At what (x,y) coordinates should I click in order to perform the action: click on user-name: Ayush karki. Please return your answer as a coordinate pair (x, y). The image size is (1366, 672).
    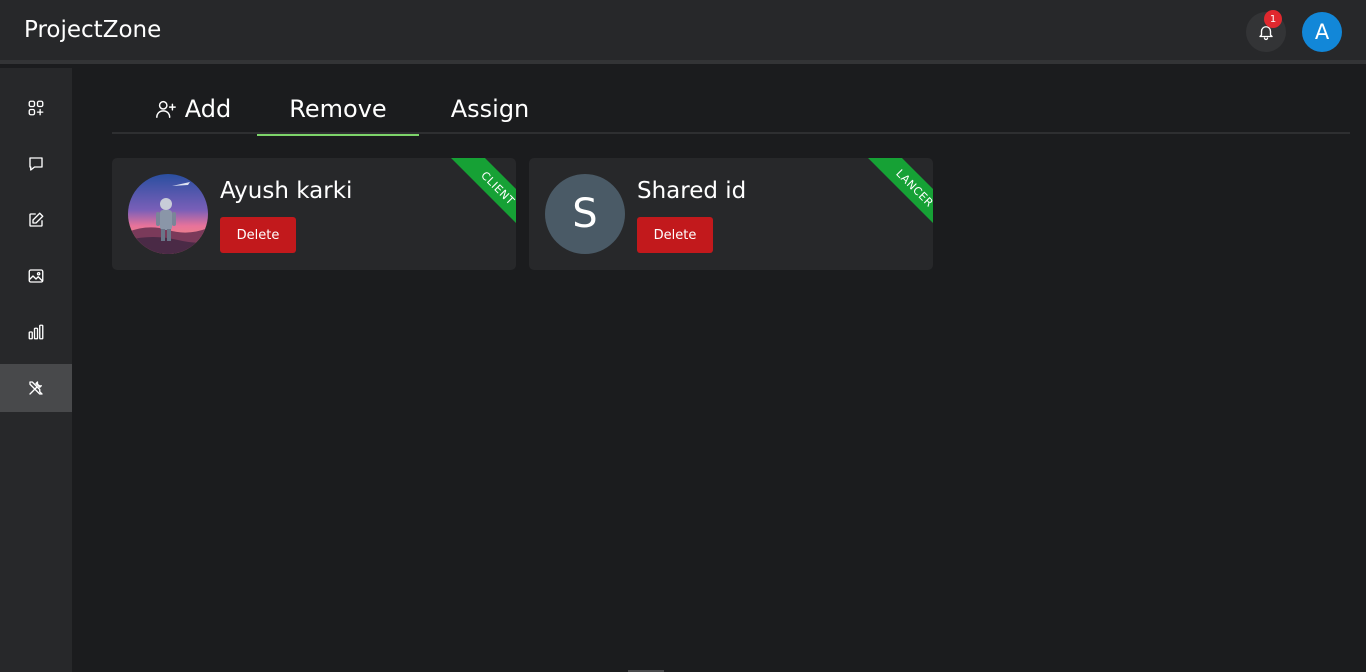
    Looking at the image, I should click on (286, 191).